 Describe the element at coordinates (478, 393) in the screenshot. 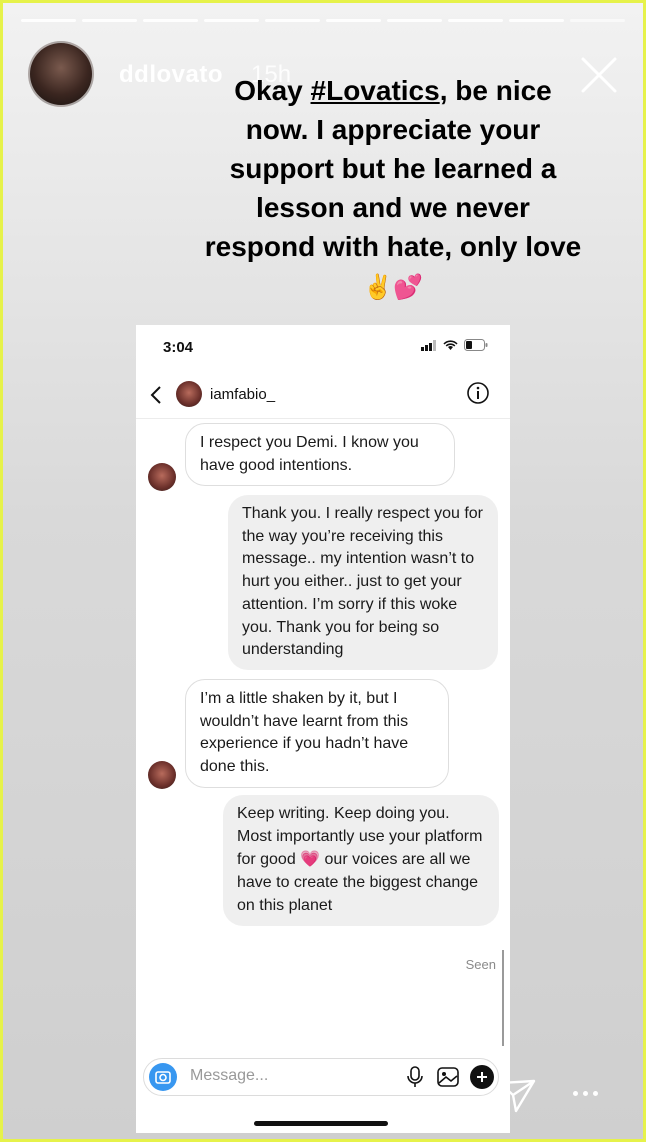

I see `info-icon` at that location.